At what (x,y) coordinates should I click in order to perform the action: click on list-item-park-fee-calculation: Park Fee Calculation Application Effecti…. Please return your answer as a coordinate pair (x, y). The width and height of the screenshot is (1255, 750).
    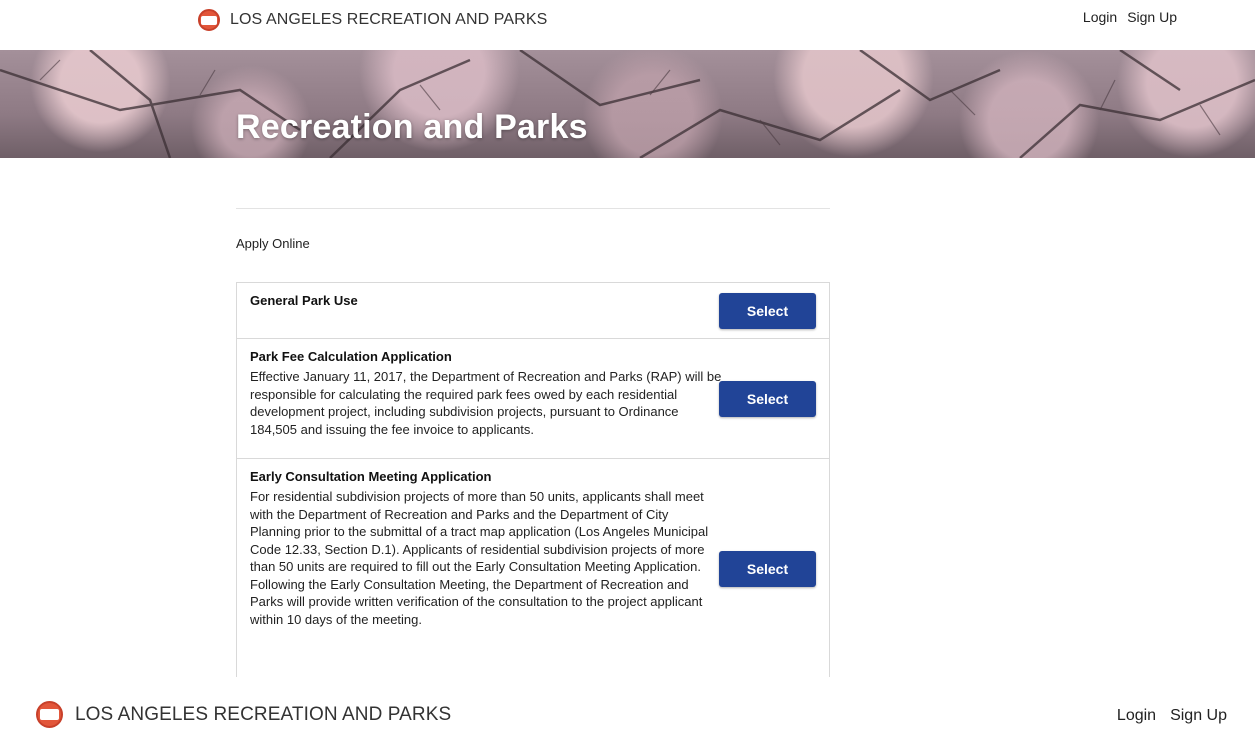
    Looking at the image, I should click on (533, 399).